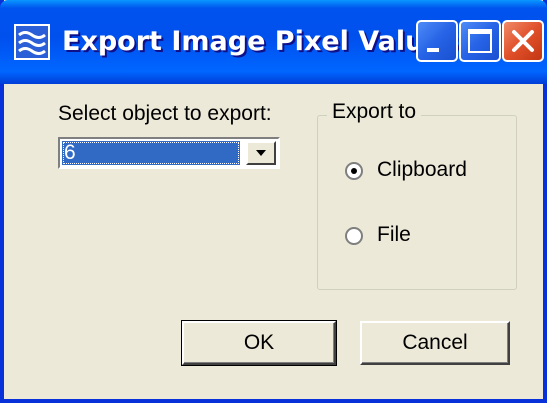  I want to click on selected-object-value: 6, so click(151, 153).